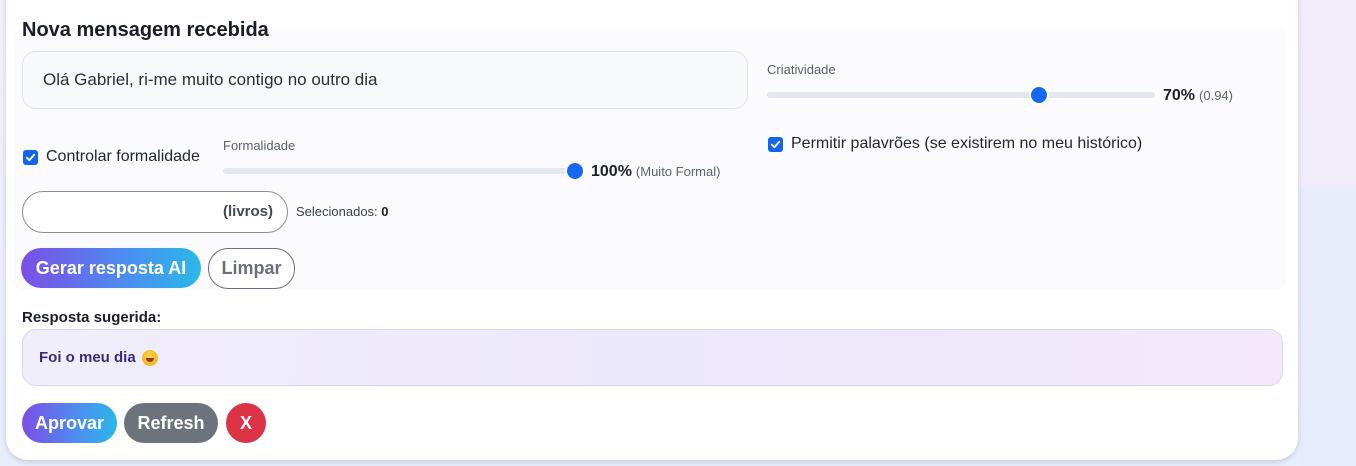 This screenshot has width=1356, height=466. I want to click on formality-percent: 100%, so click(611, 171).